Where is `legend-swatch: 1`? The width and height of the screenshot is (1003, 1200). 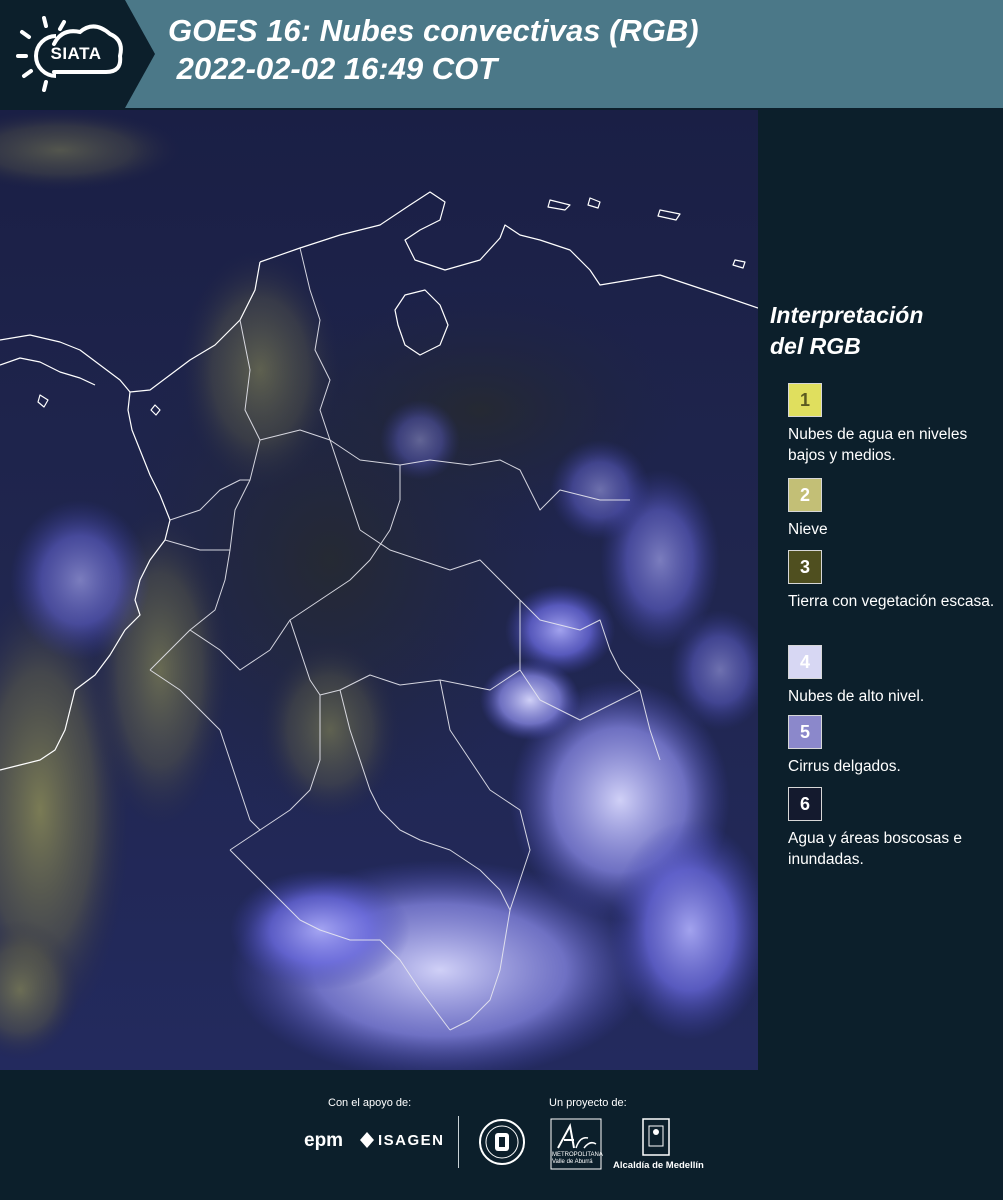
legend-swatch: 1 is located at coordinates (805, 400).